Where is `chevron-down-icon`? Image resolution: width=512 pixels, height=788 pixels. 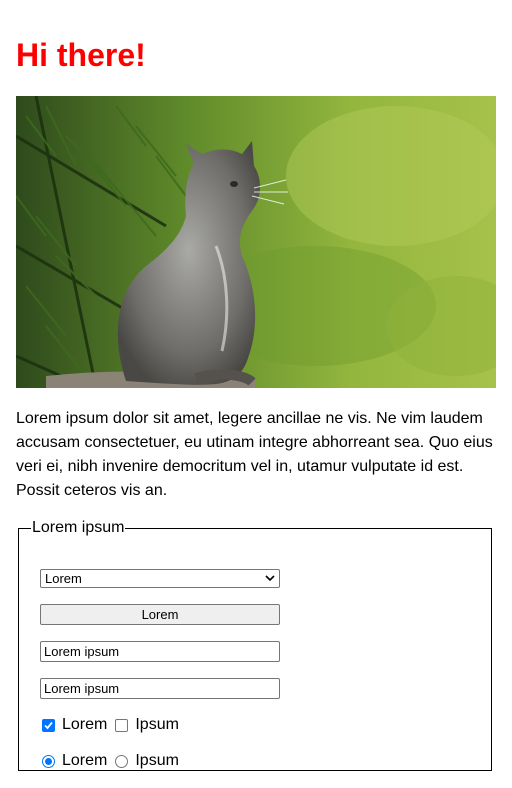
chevron-down-icon is located at coordinates (270, 578).